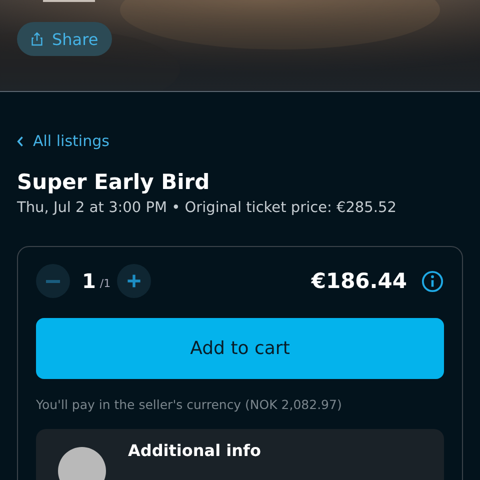  I want to click on chevron-left-icon, so click(20, 141).